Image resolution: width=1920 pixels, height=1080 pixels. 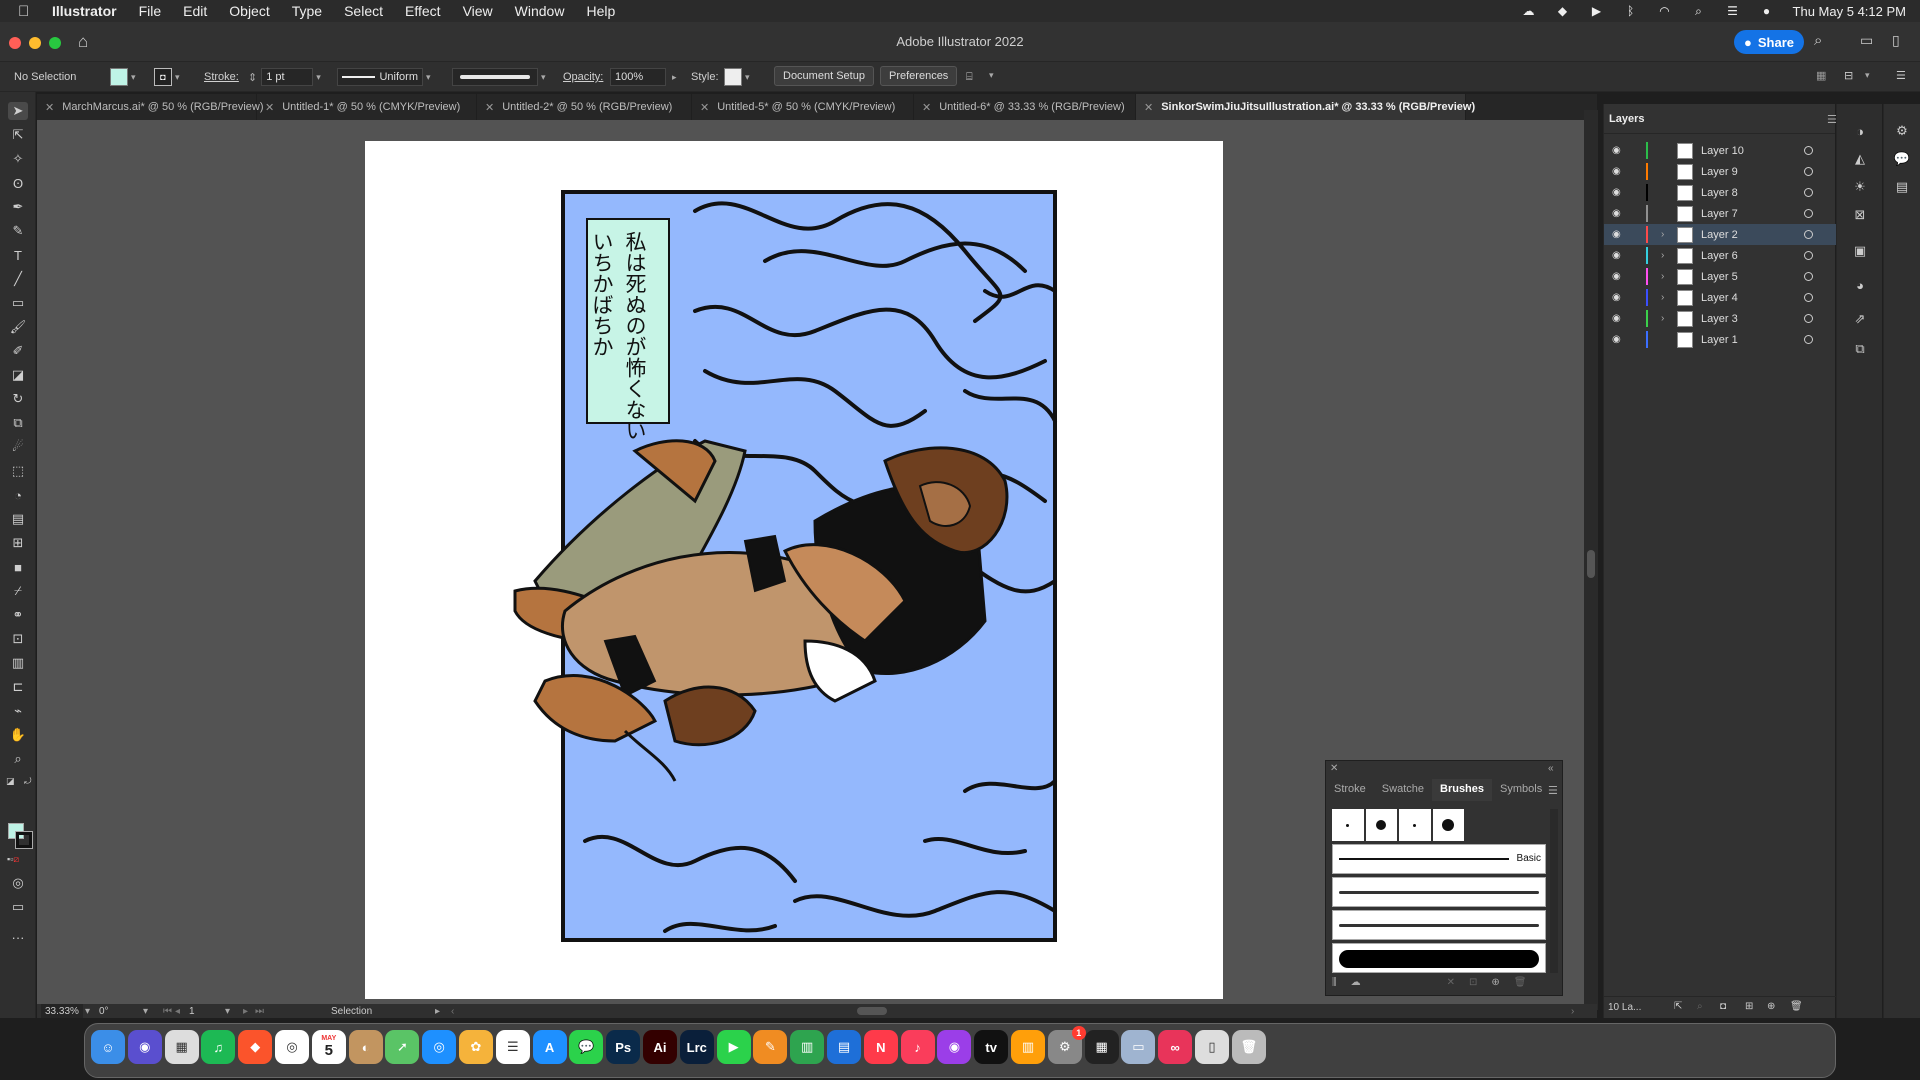 What do you see at coordinates (402, 1047) in the screenshot?
I see `dock-app-maps-icon: ➚` at bounding box center [402, 1047].